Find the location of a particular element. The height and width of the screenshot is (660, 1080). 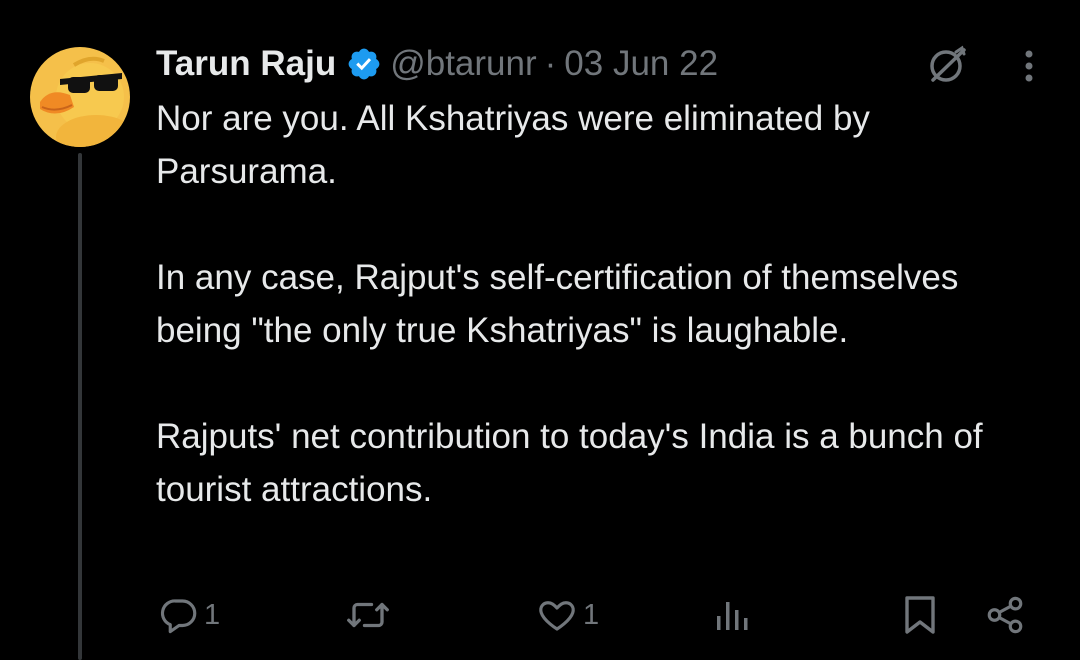

views-button is located at coordinates (732, 615).